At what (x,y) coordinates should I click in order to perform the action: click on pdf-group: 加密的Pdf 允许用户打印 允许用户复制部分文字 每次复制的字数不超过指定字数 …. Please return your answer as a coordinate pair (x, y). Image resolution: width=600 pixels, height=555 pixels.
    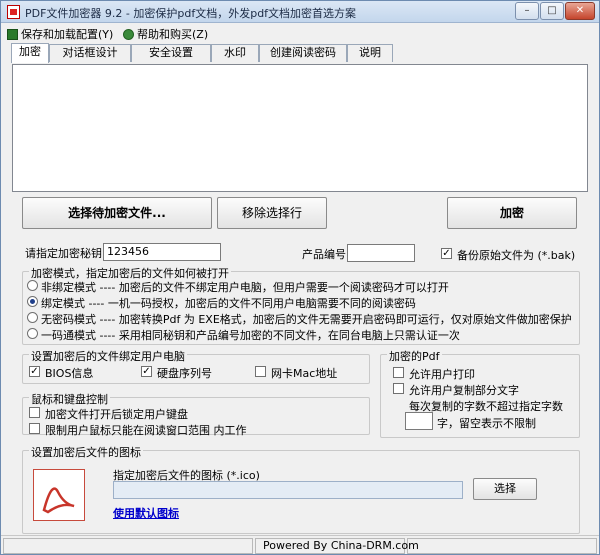
    Looking at the image, I should click on (480, 393).